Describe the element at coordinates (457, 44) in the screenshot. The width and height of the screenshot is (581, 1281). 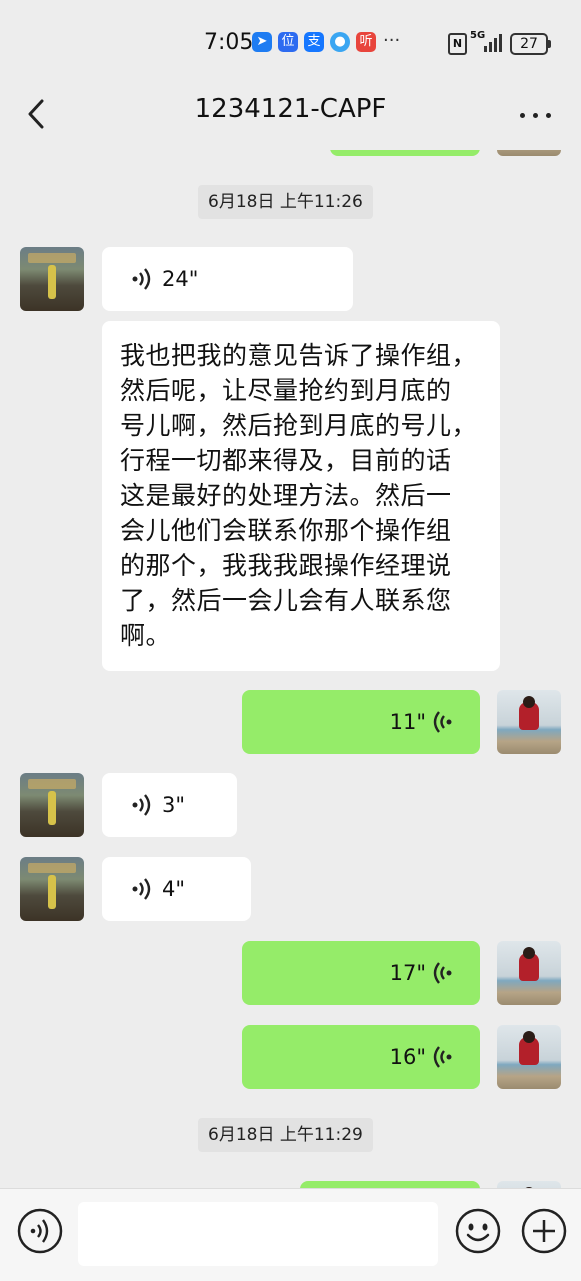
I see `nfc-icon: N` at that location.